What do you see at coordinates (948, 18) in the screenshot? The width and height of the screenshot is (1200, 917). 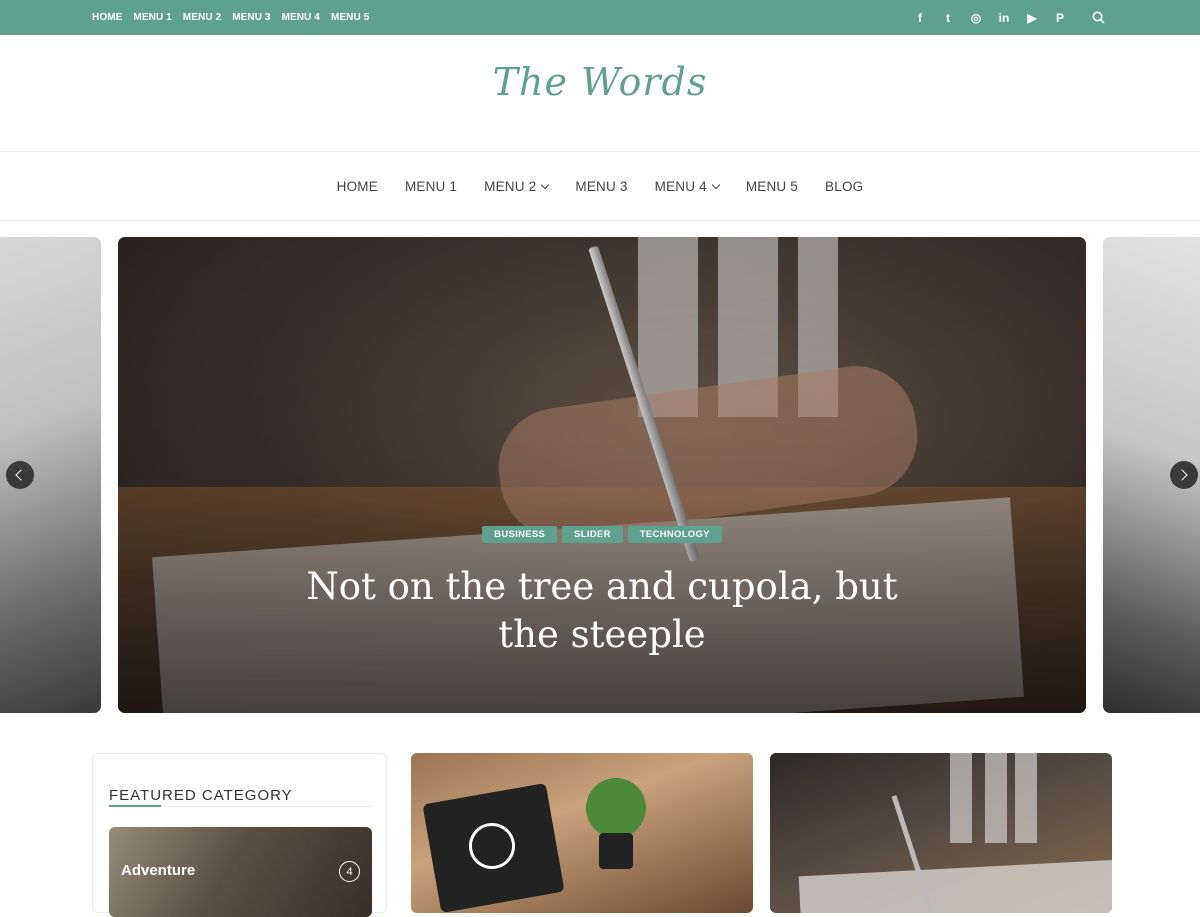 I see `twitter-icon: t` at bounding box center [948, 18].